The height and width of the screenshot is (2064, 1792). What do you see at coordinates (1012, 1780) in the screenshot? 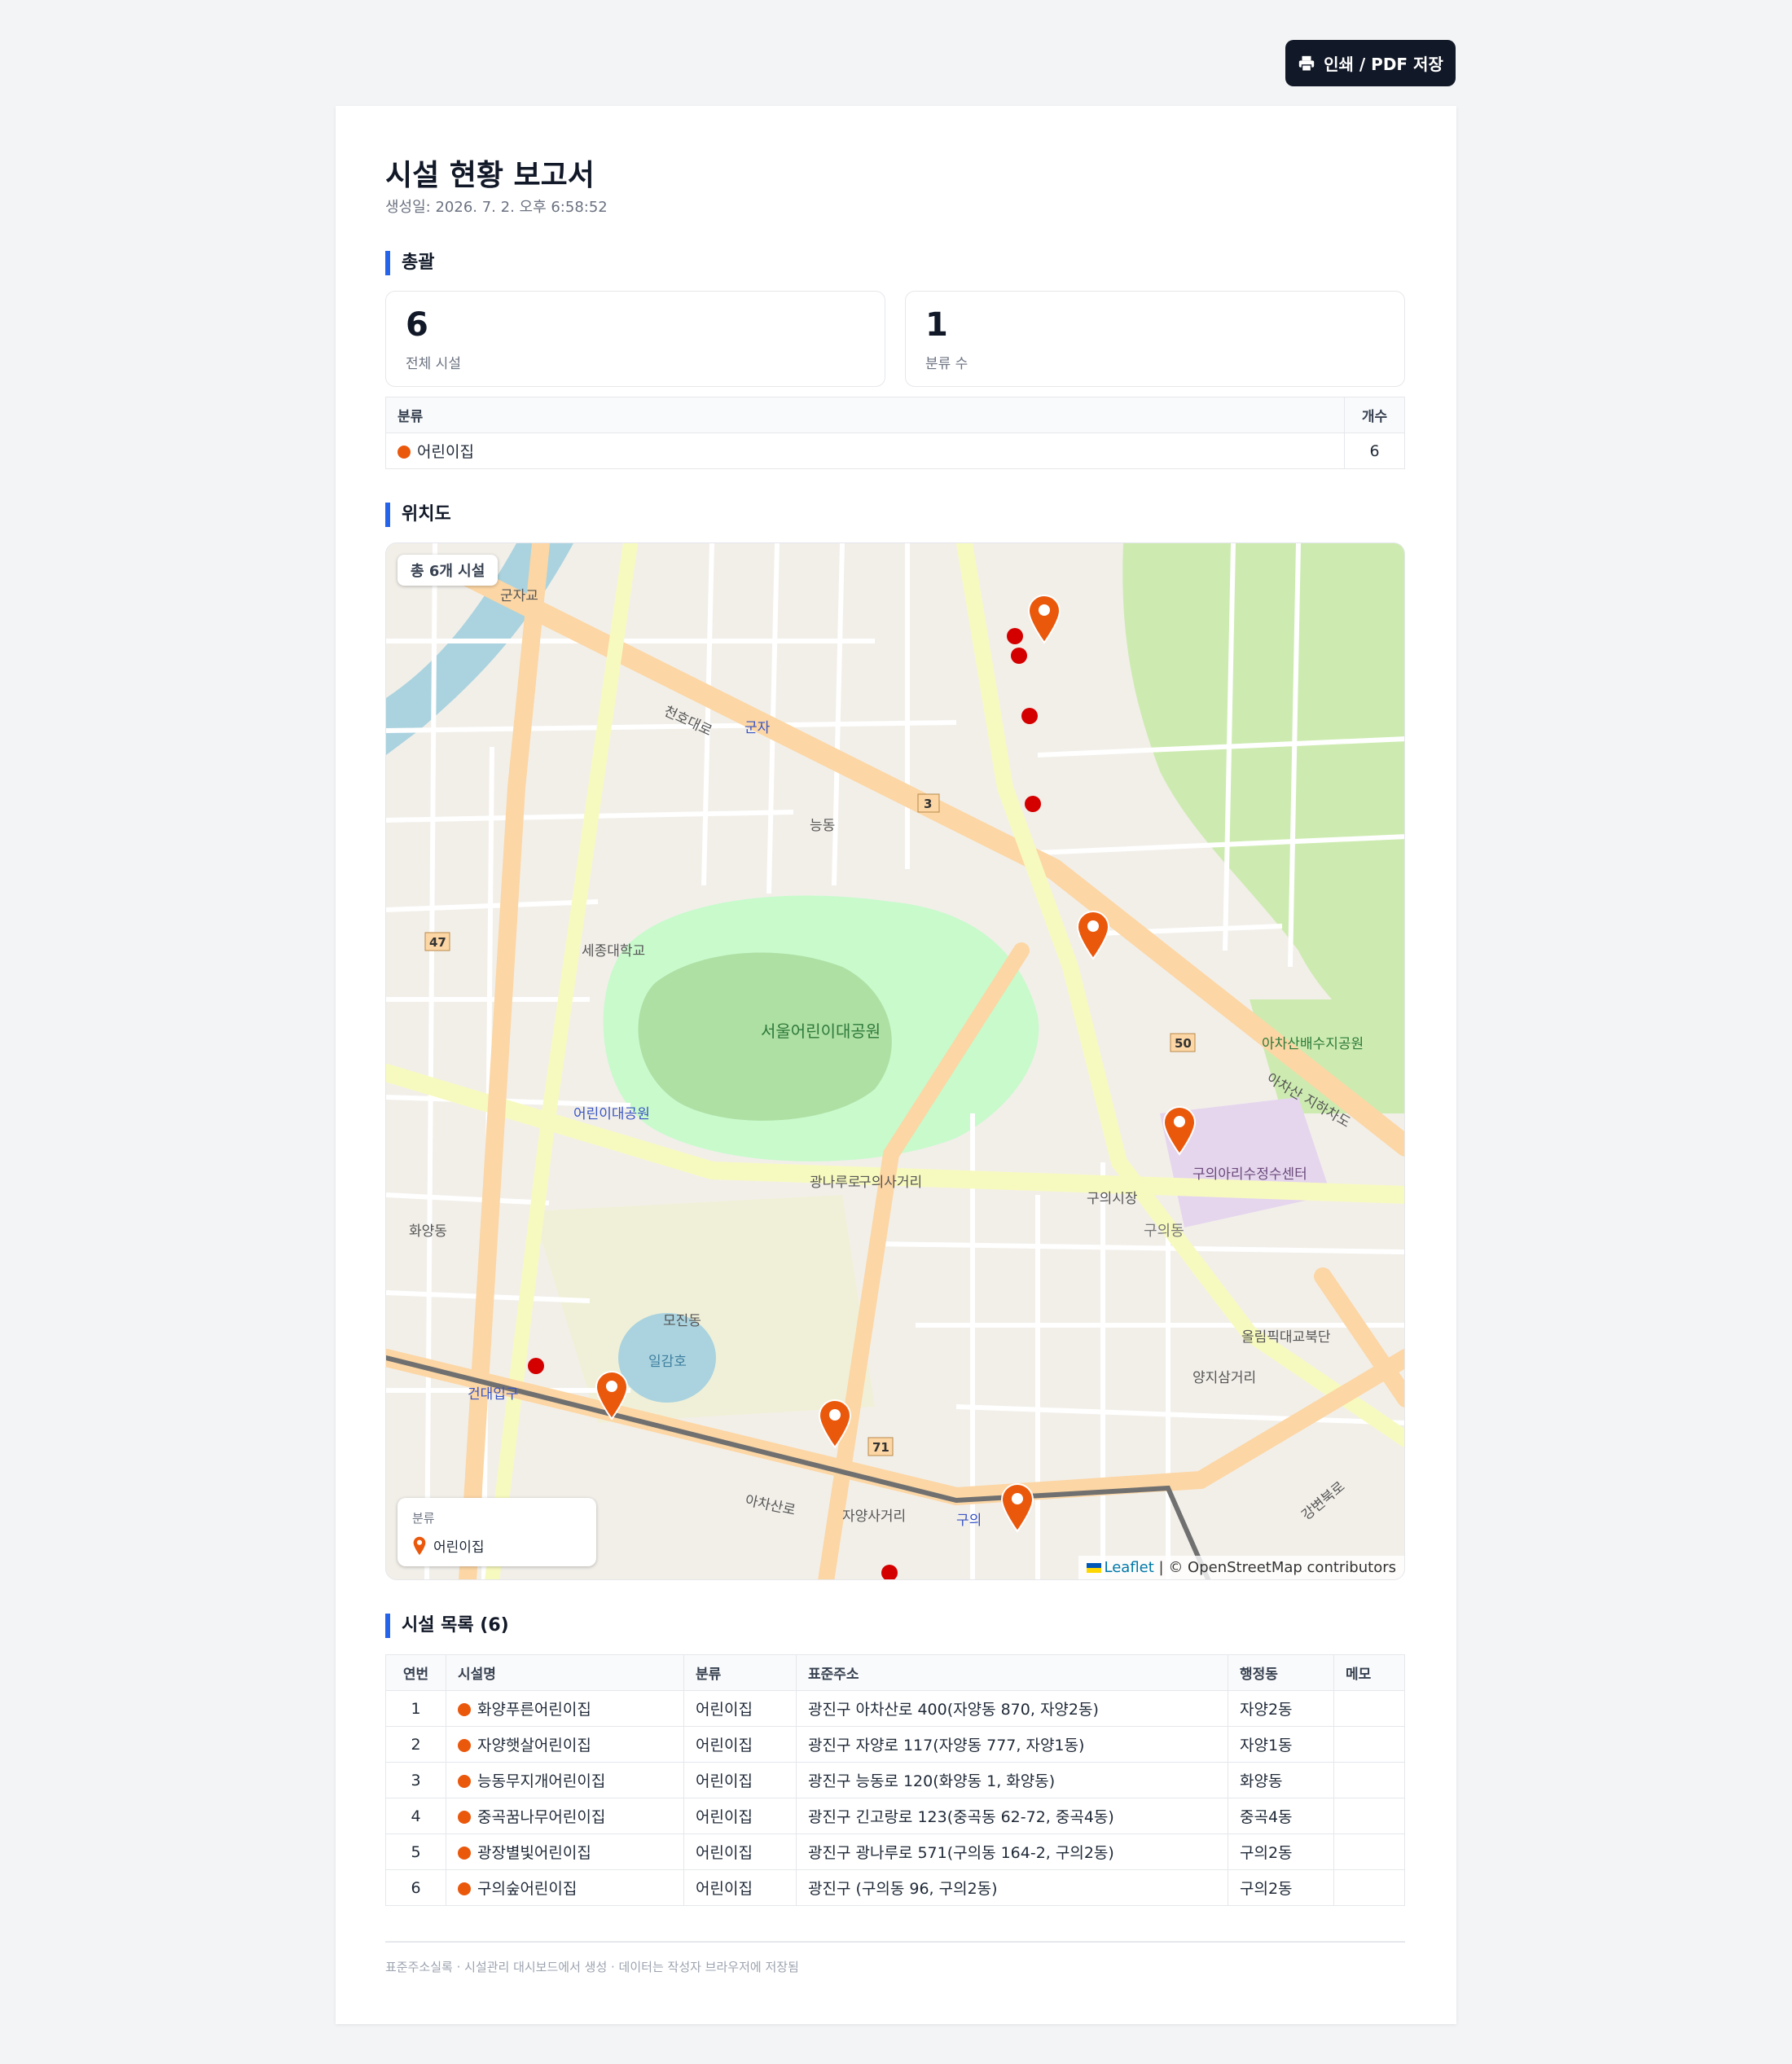
I see `row-address: 광진구 능동로 120(화양동 1, 화양동)` at bounding box center [1012, 1780].